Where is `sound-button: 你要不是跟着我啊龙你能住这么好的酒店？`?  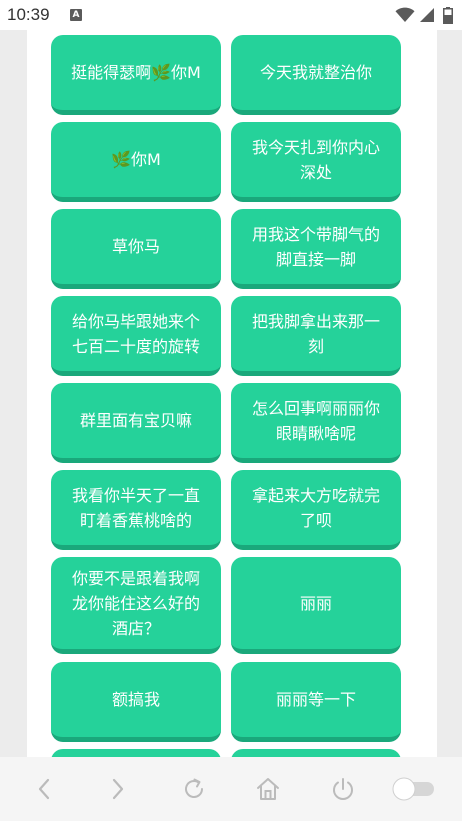 sound-button: 你要不是跟着我啊龙你能住这么好的酒店？ is located at coordinates (136, 605).